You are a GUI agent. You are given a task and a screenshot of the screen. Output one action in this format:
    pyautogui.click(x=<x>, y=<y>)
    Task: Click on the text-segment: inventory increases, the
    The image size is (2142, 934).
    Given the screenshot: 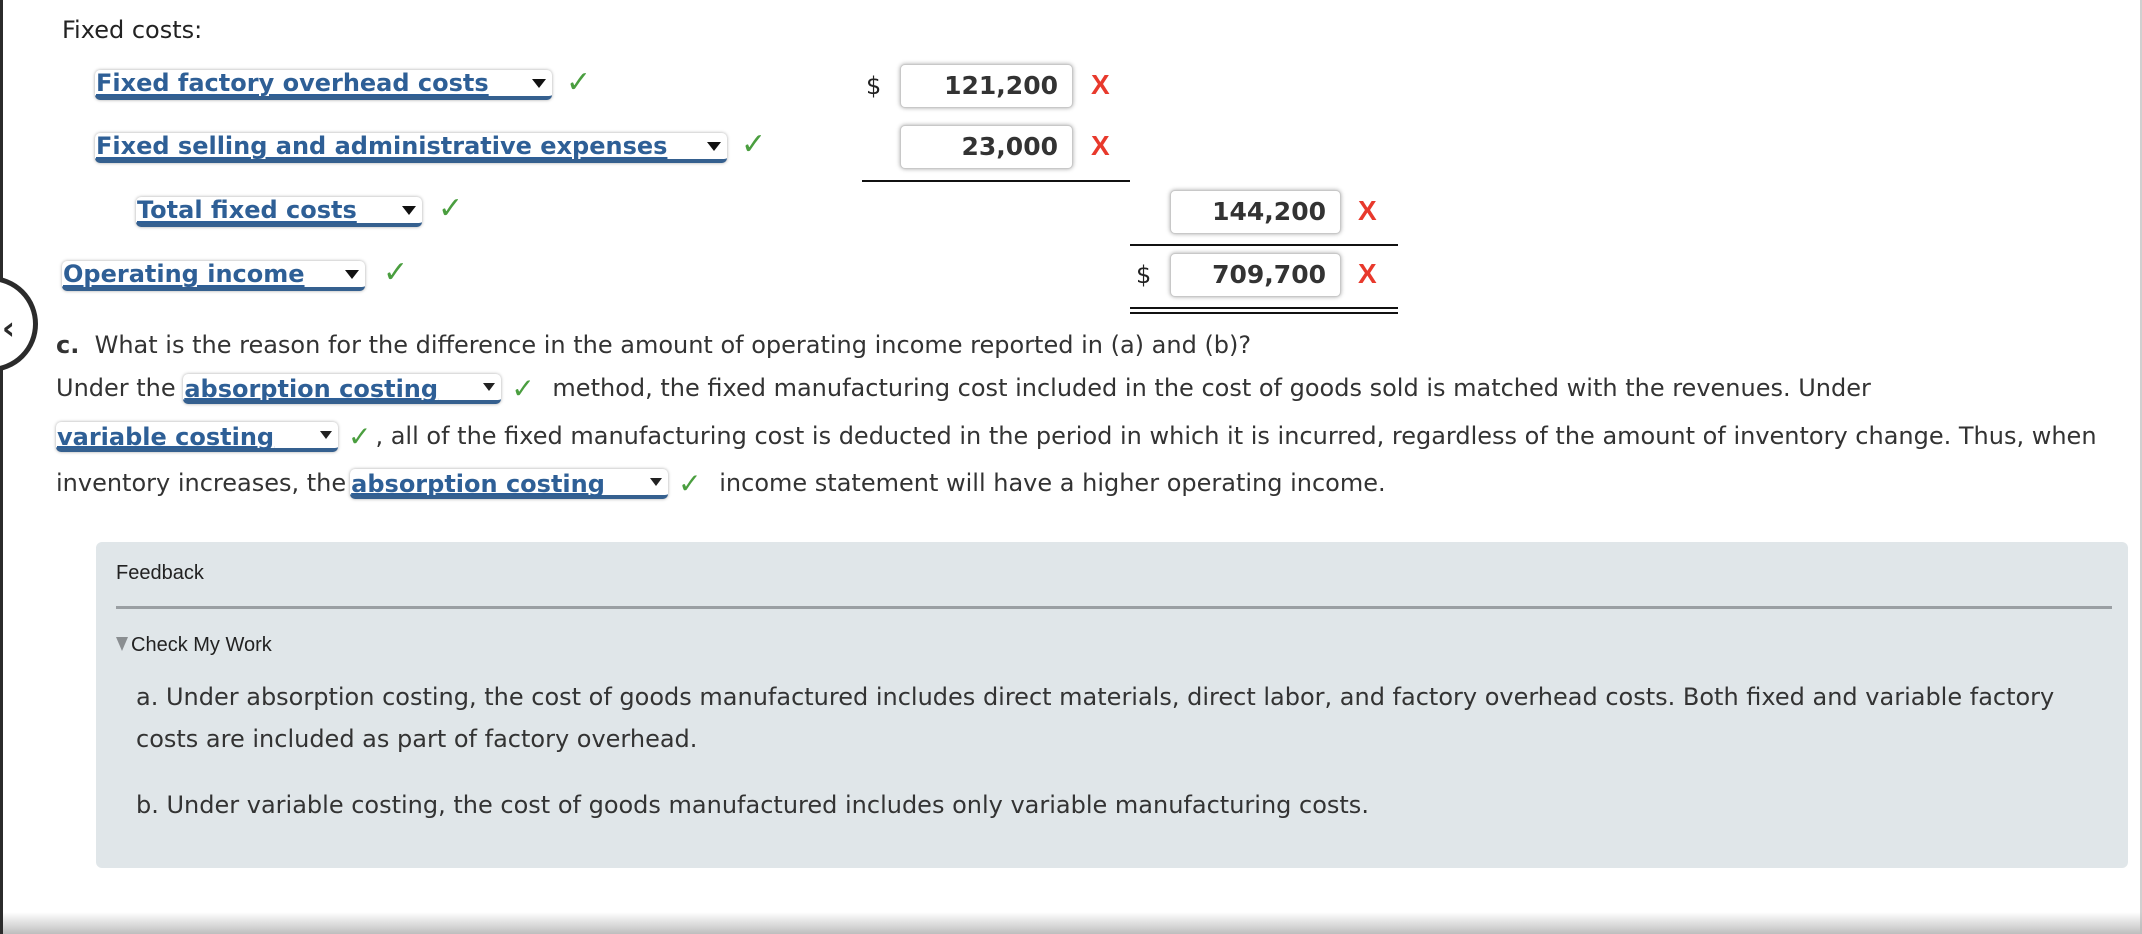 What is the action you would take?
    pyautogui.click(x=201, y=483)
    